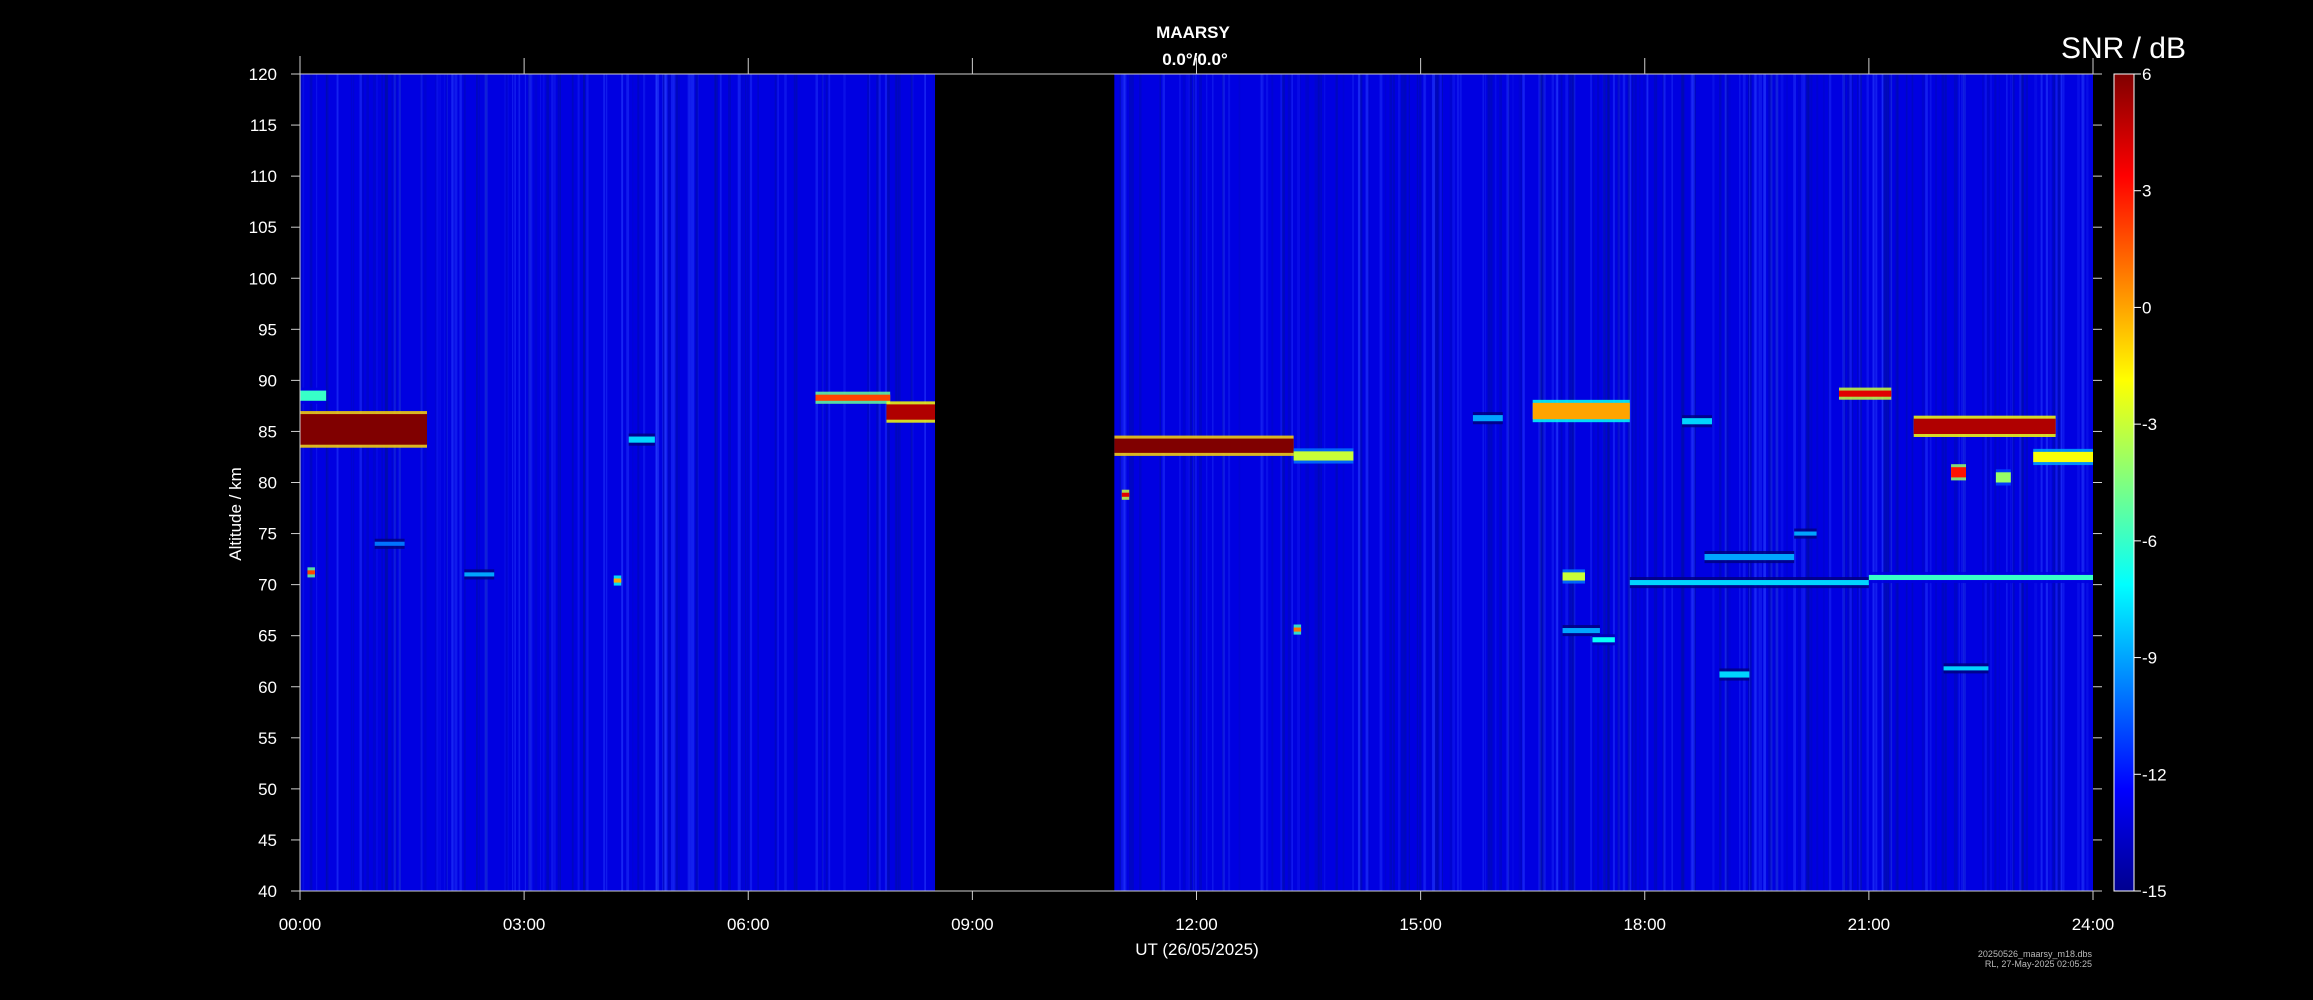 The height and width of the screenshot is (1000, 2313). I want to click on y-tick-label: 65, so click(267, 636).